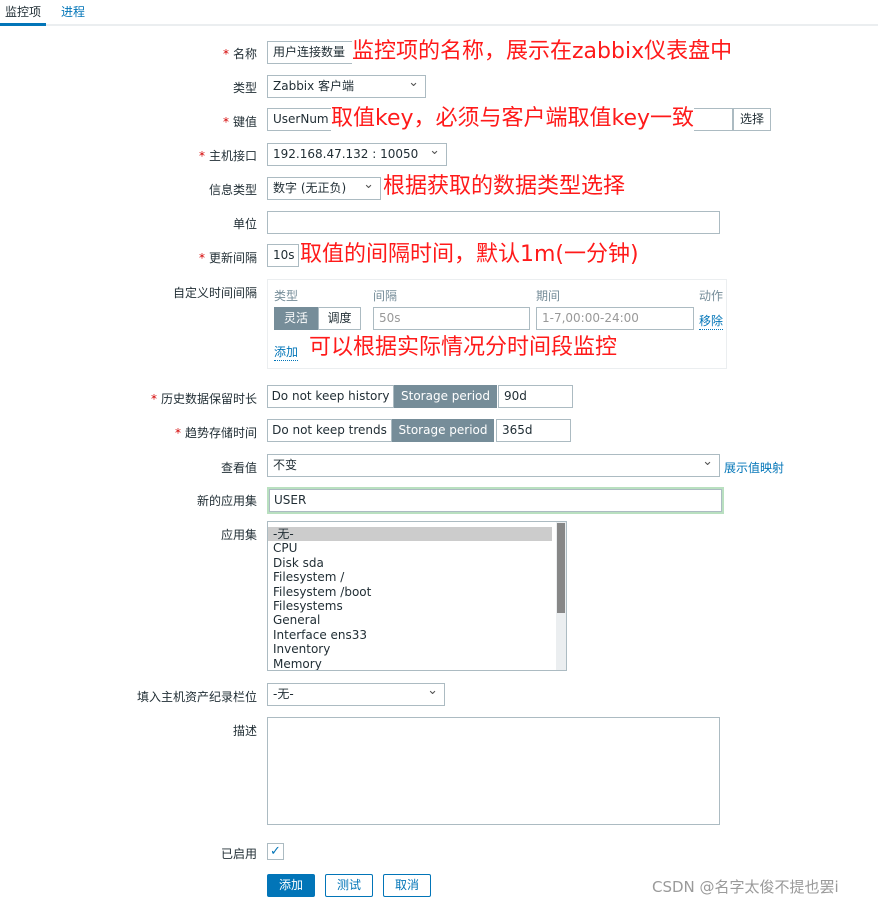  Describe the element at coordinates (417, 606) in the screenshot. I see `application-option: Filesystems` at that location.